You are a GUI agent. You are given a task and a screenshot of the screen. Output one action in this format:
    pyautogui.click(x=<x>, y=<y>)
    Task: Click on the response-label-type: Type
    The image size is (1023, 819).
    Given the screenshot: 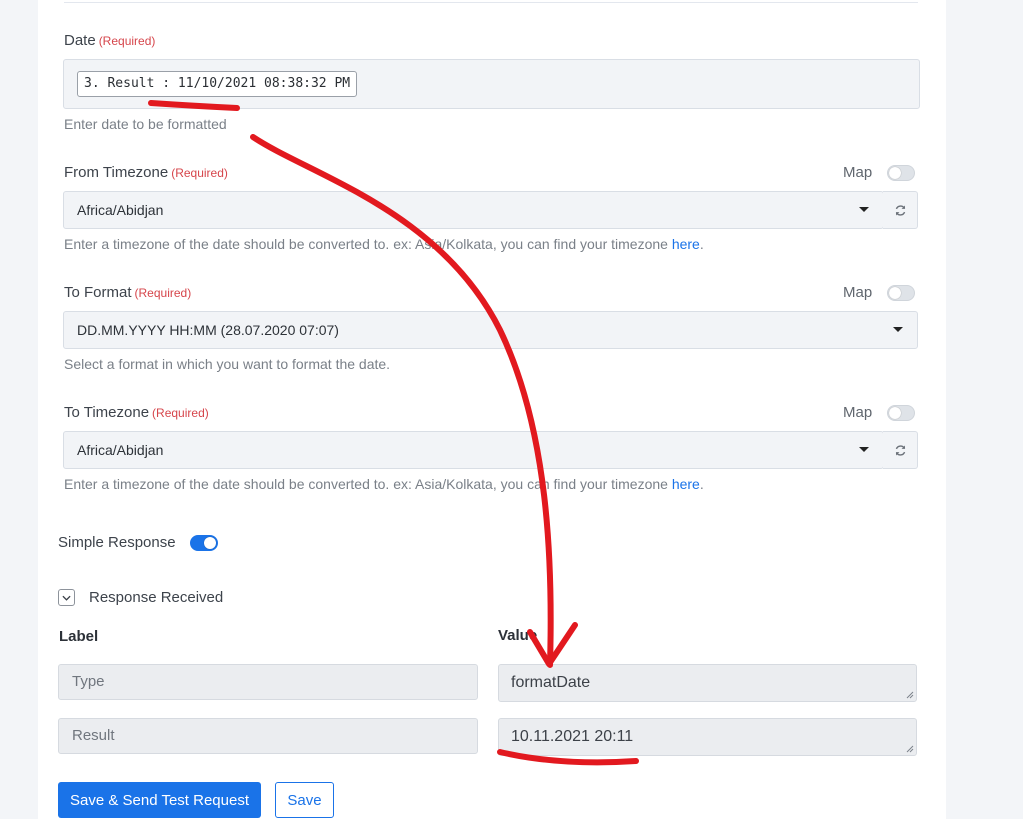 What is the action you would take?
    pyautogui.click(x=268, y=682)
    